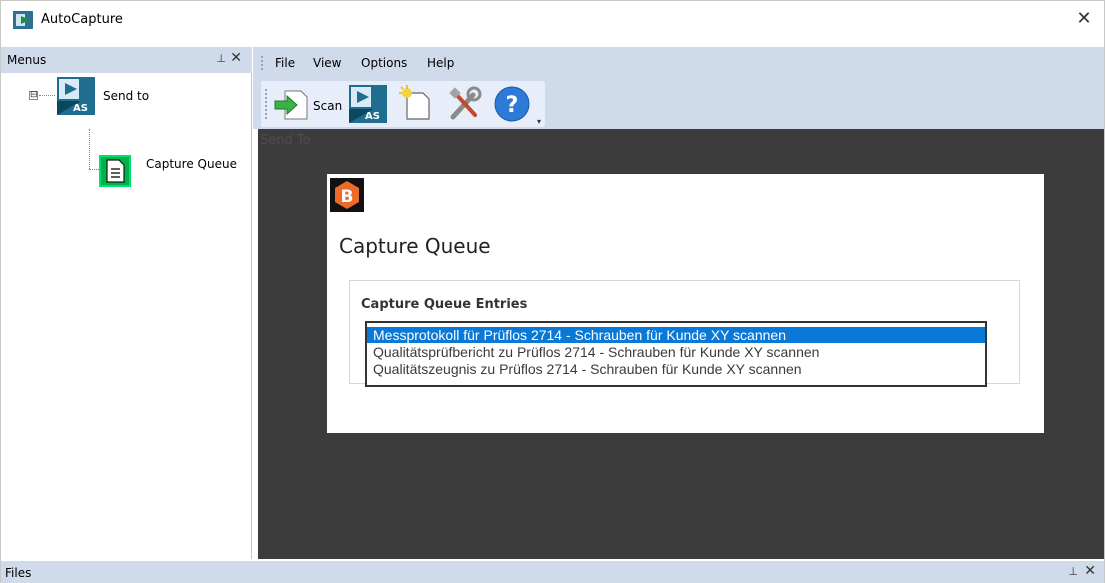 This screenshot has height=583, width=1105. I want to click on toolbar-grip, so click(266, 104).